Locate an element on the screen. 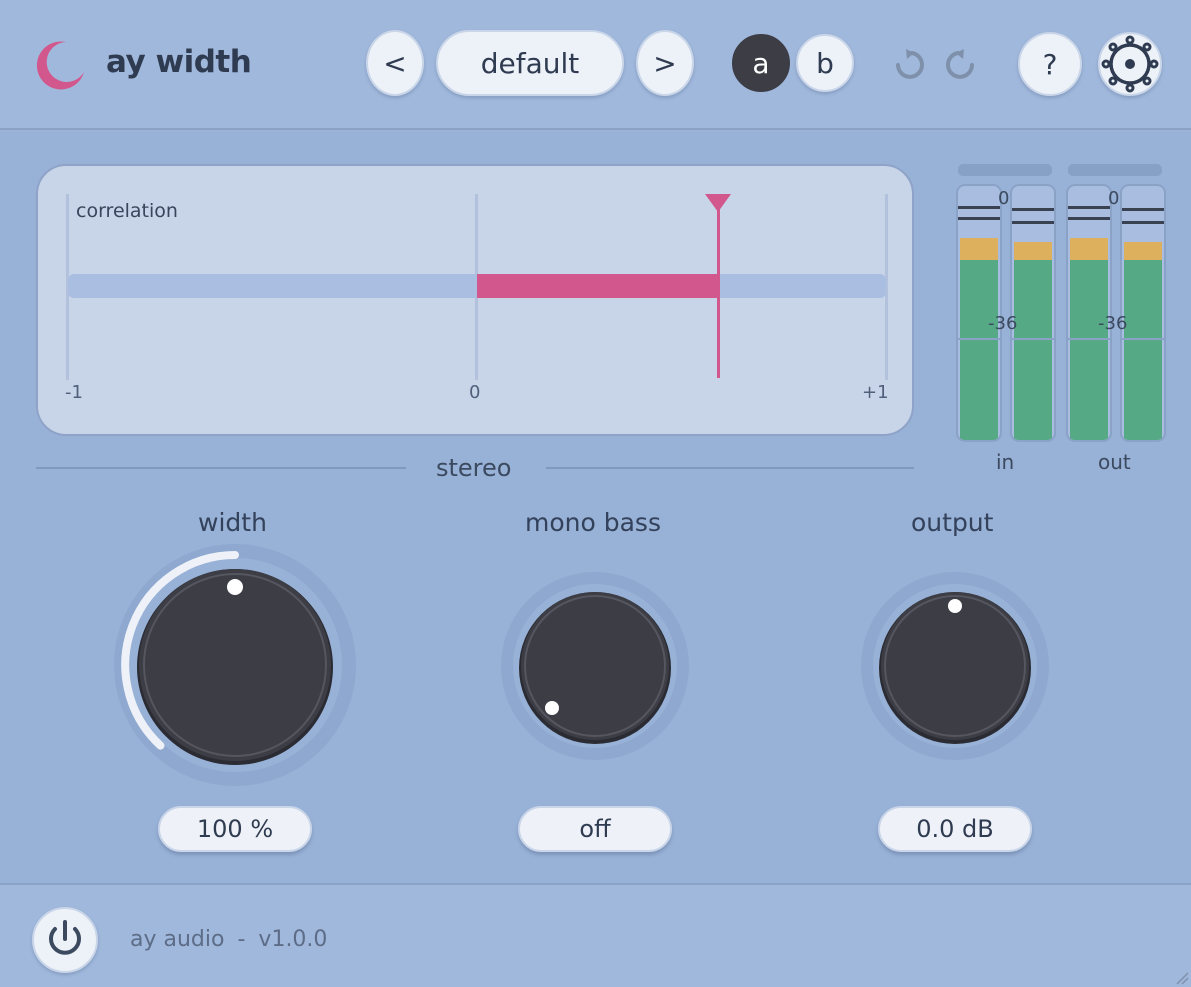  width-value-text: 100 % is located at coordinates (235, 829).